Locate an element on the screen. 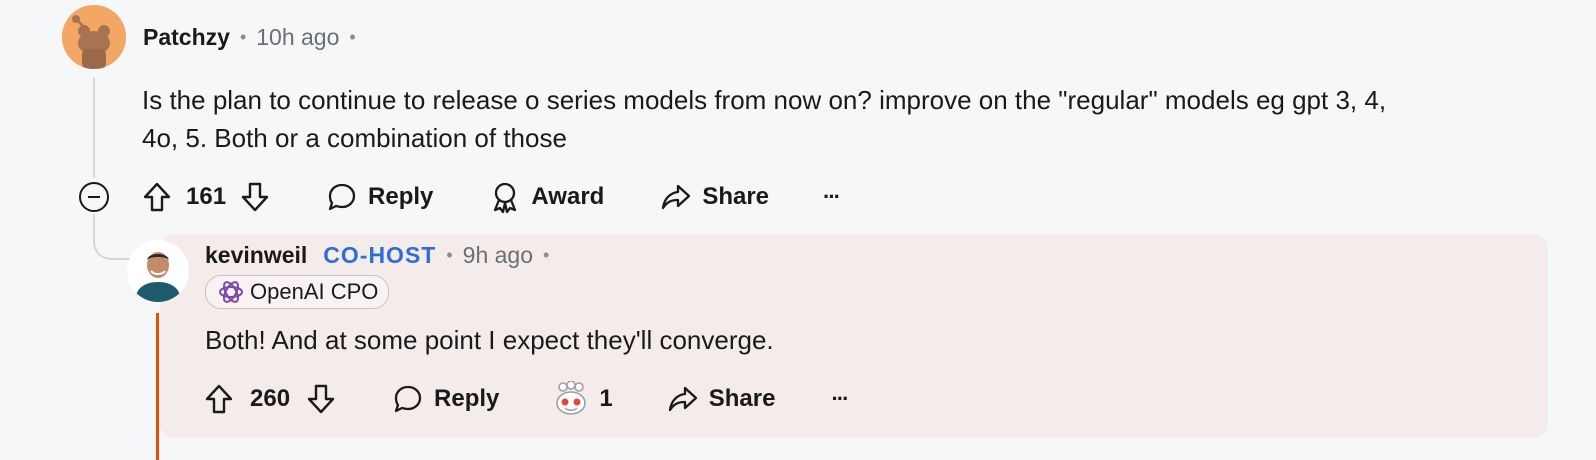 The image size is (1596, 460). reply-header: kevinweil CO-HOST • 9h ago • is located at coordinates (377, 255).